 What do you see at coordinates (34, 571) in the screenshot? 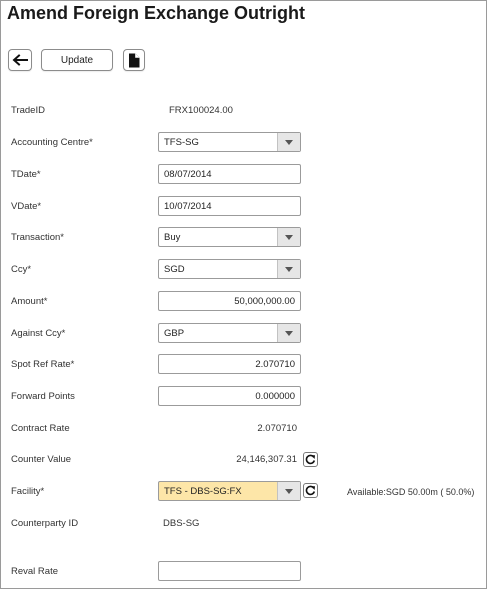
I see `reval-rate-label: Reval Rate` at bounding box center [34, 571].